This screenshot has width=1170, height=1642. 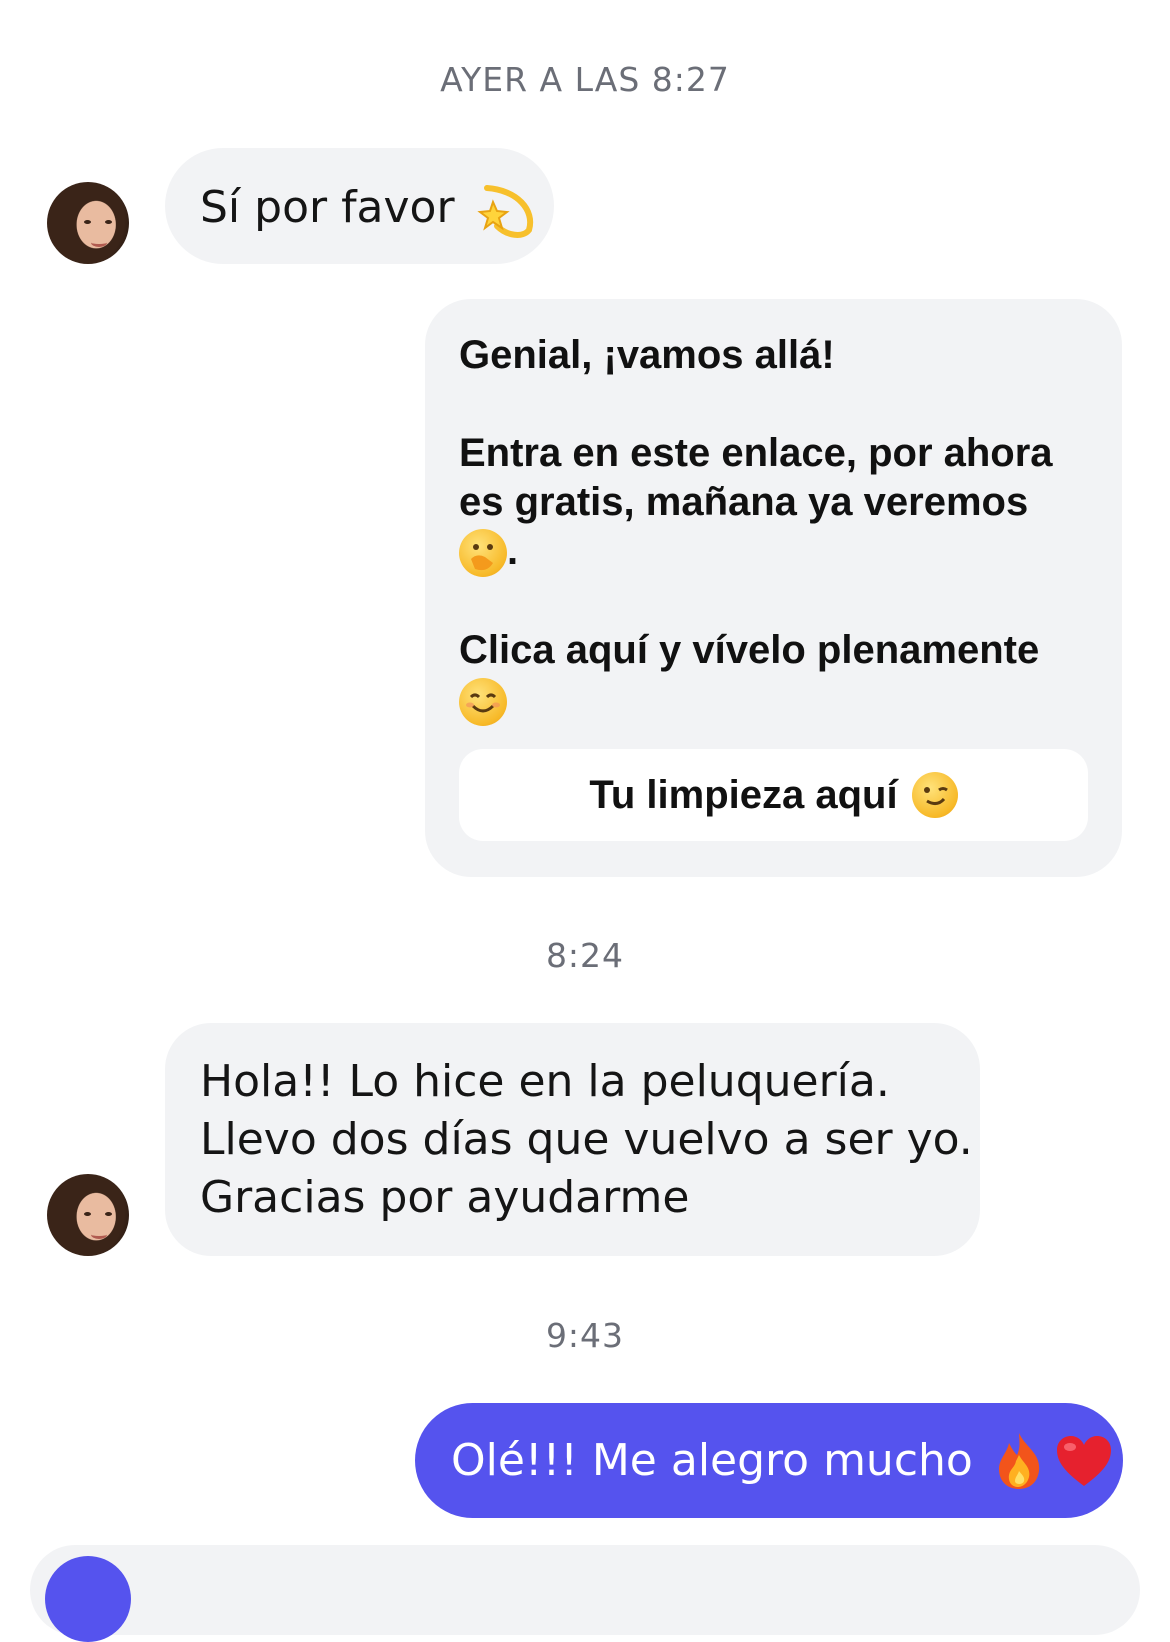 What do you see at coordinates (545, 1081) in the screenshot?
I see `message-text: Hola!! Lo hice en la peluquería.` at bounding box center [545, 1081].